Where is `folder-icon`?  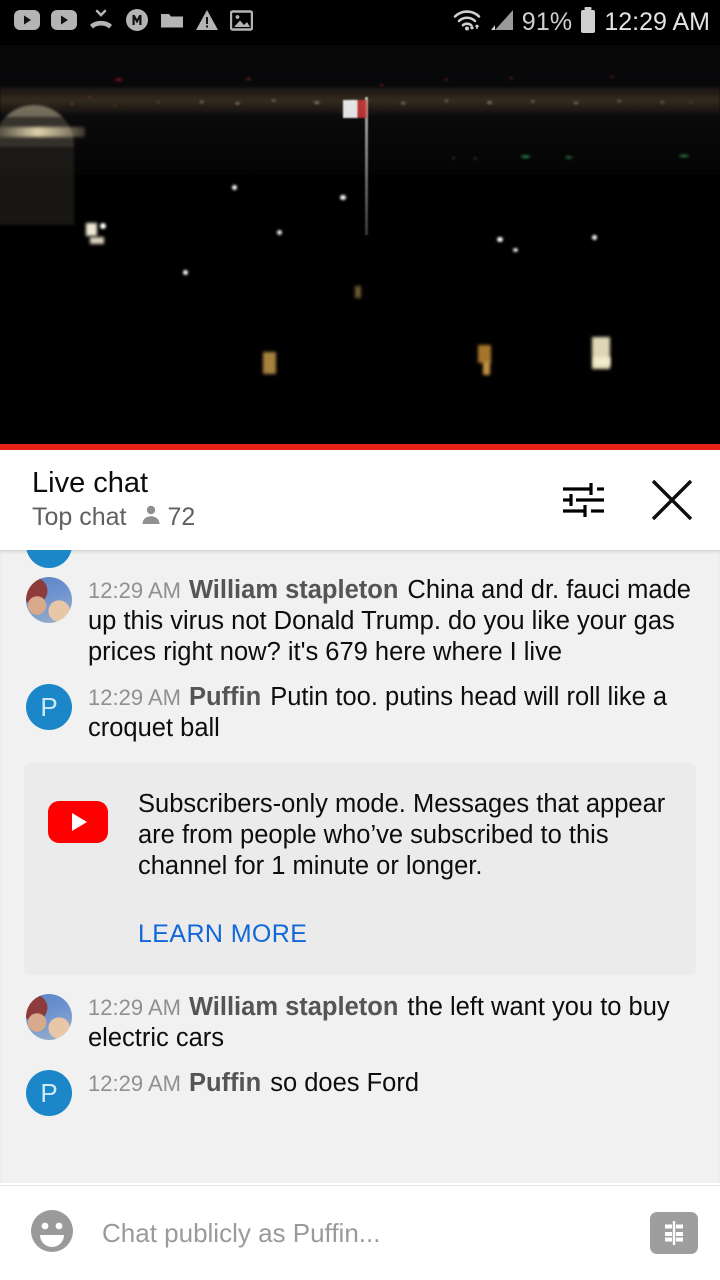 folder-icon is located at coordinates (172, 22).